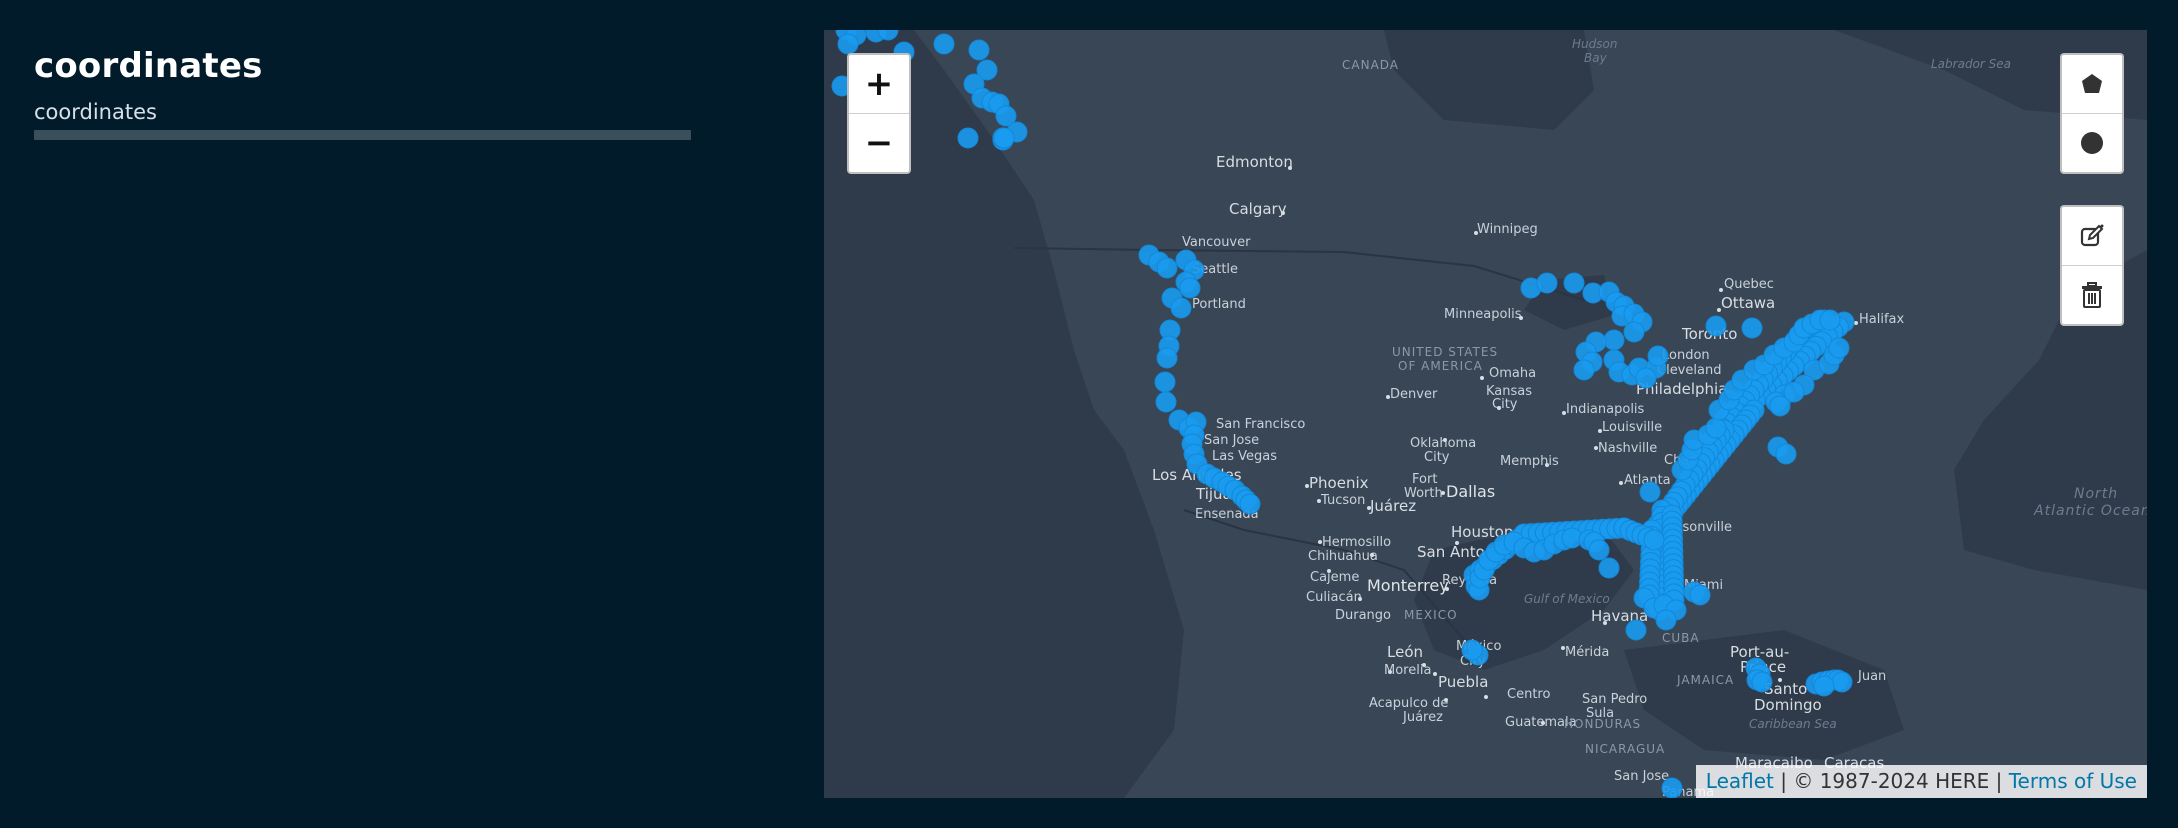  What do you see at coordinates (1614, 699) in the screenshot?
I see `label-san-pedro-sula-1: San Pedro` at bounding box center [1614, 699].